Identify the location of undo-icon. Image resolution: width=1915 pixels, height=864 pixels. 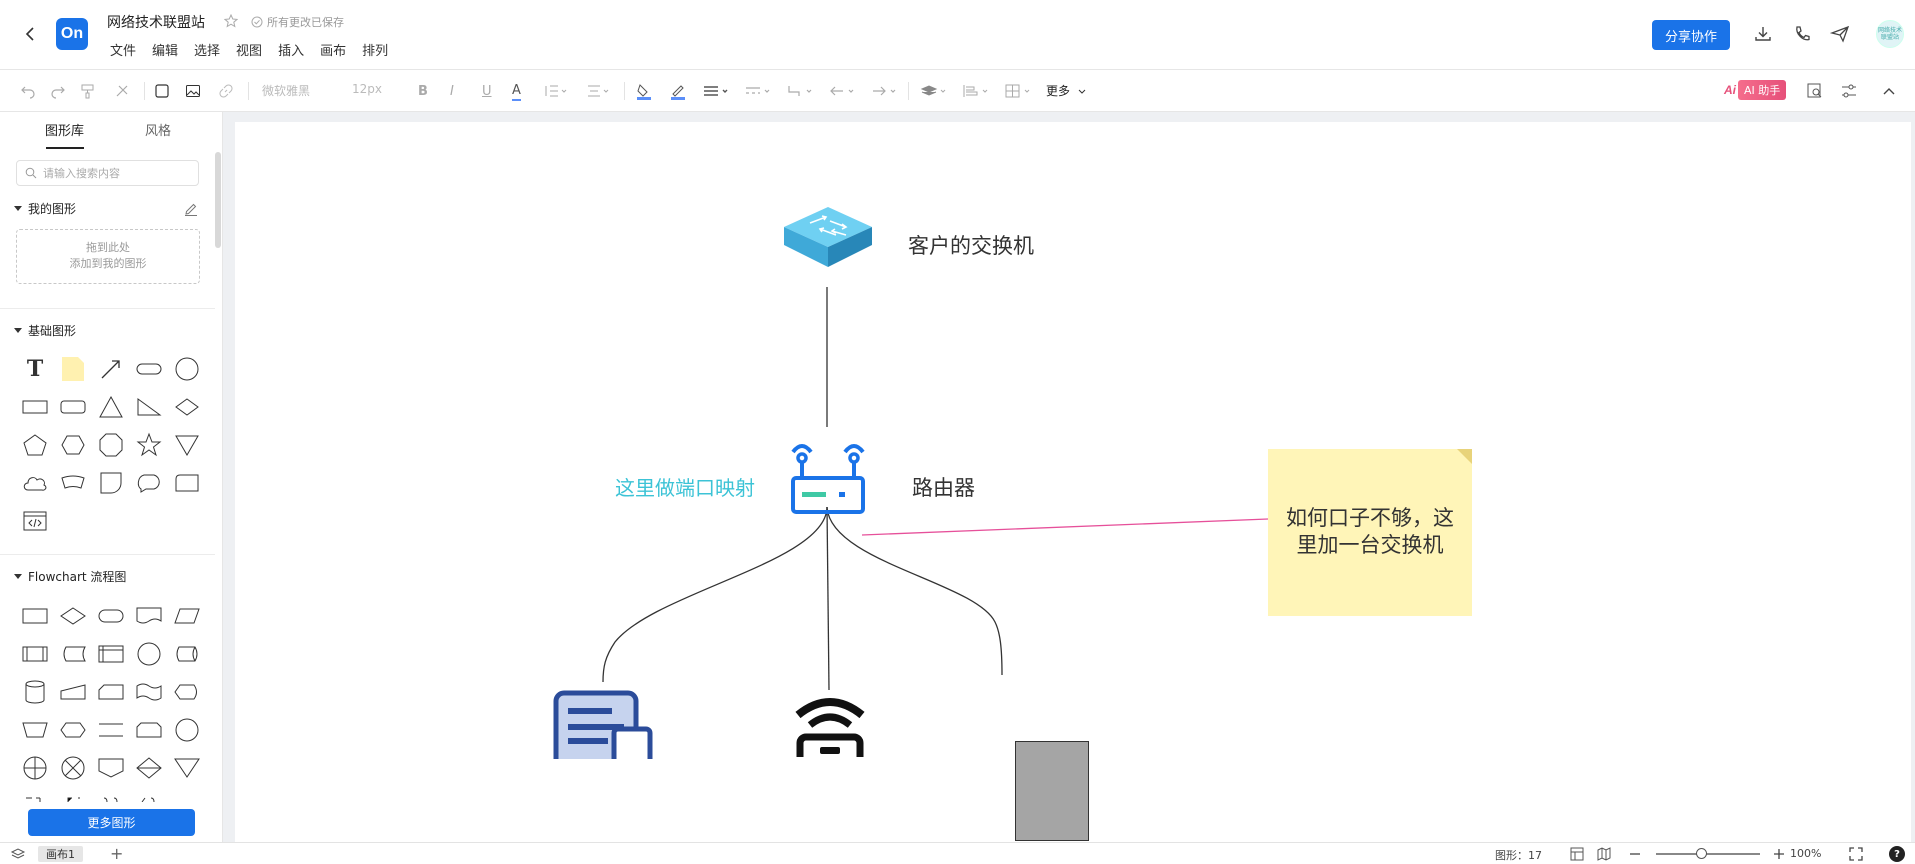
(28, 91).